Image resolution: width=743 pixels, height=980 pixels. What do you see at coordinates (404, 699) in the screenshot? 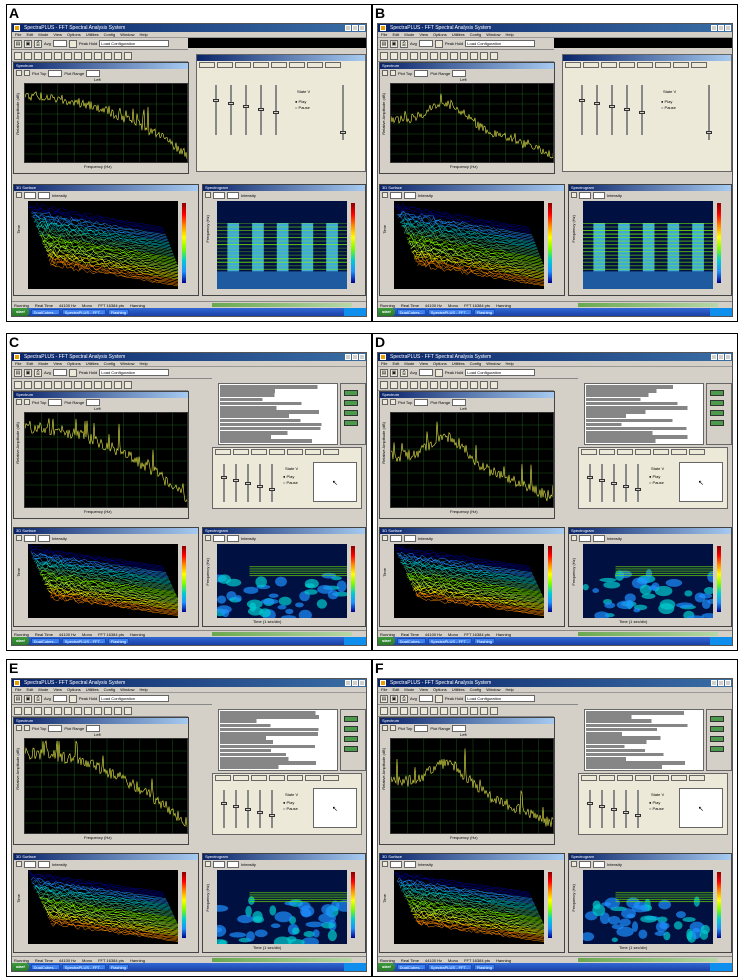
I see `print-icon: ⎙` at bounding box center [404, 699].